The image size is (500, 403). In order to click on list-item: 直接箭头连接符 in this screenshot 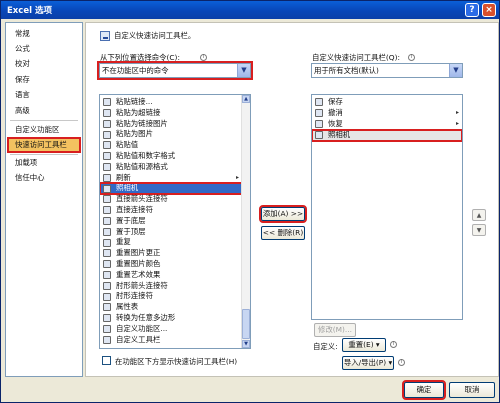, I will do `click(171, 199)`.